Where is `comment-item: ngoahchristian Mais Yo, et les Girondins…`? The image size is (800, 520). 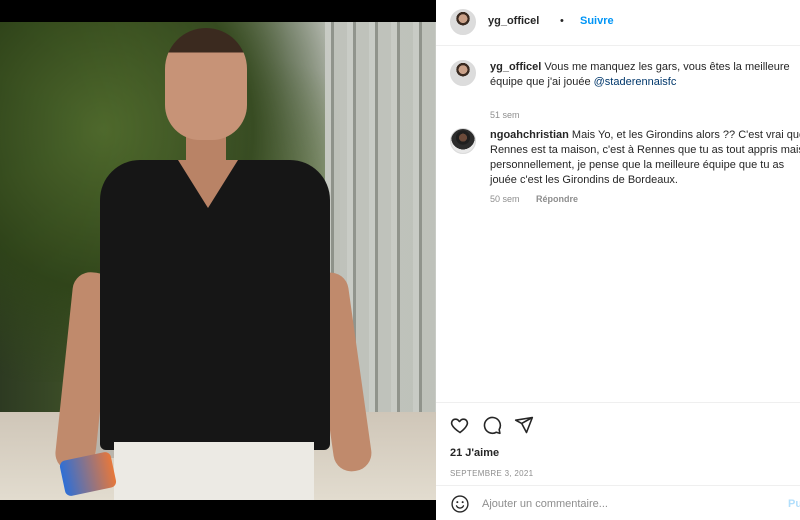
comment-item: ngoahchristian Mais Yo, et les Girondins… is located at coordinates (625, 176).